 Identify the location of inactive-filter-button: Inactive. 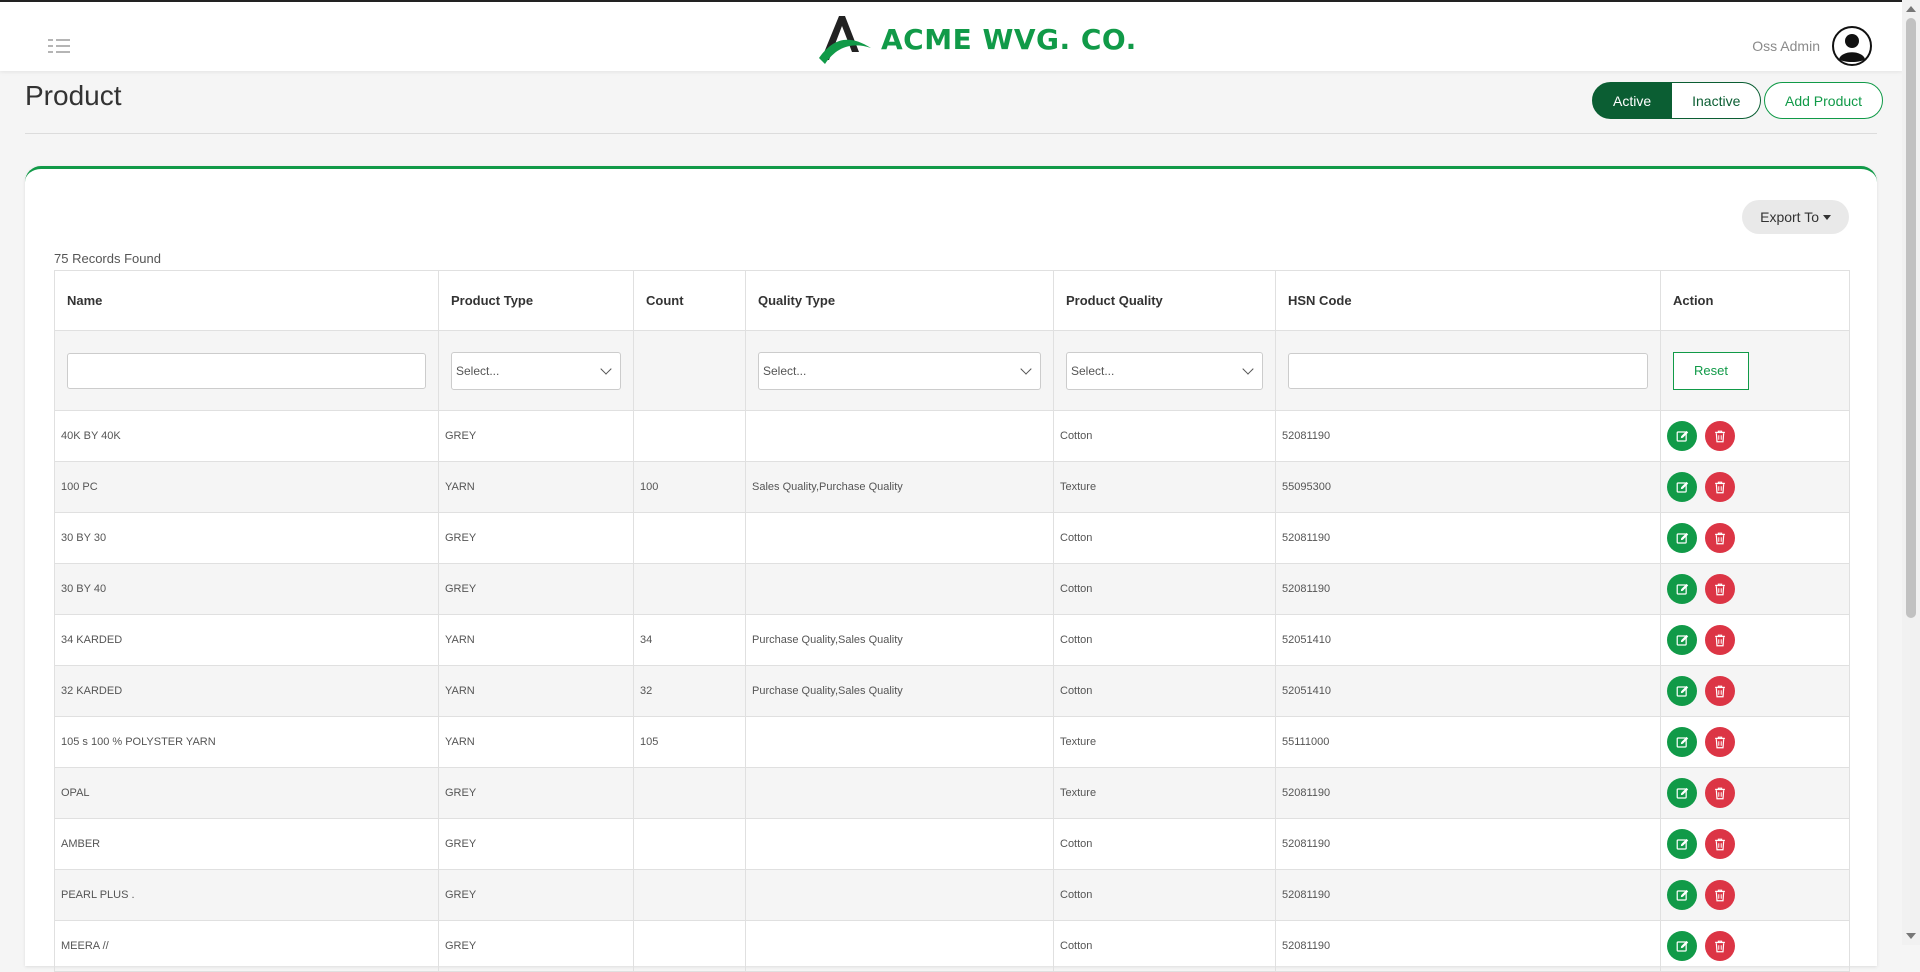
(1717, 100).